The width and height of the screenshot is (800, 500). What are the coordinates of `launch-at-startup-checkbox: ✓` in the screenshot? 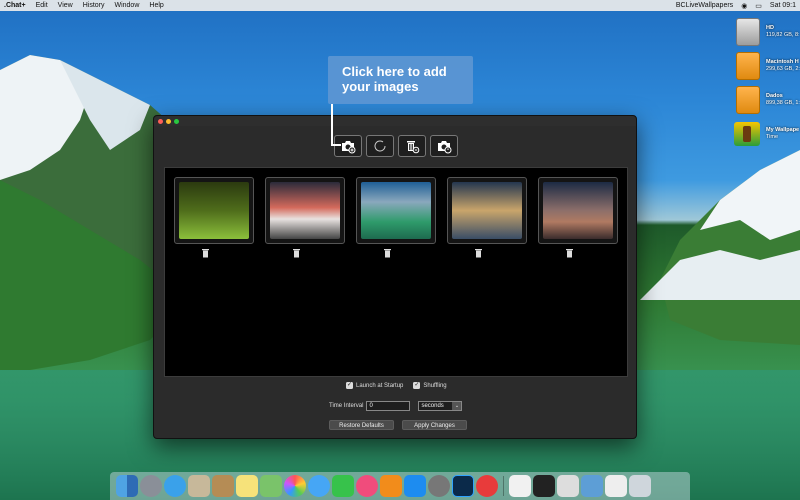 It's located at (349, 385).